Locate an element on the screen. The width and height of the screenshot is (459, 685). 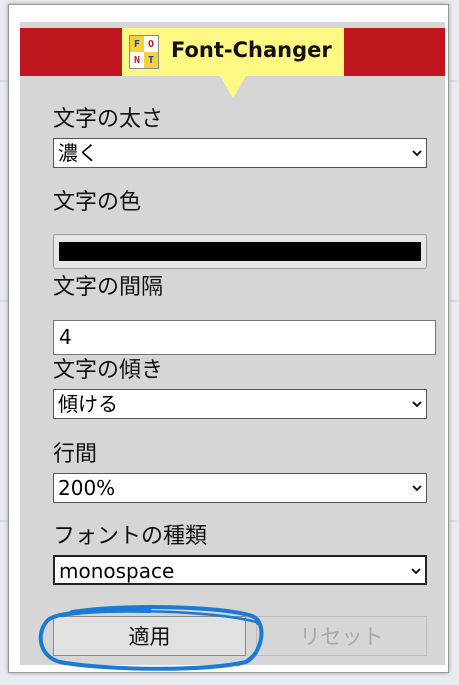
font-family-value: monospace is located at coordinates (117, 571).